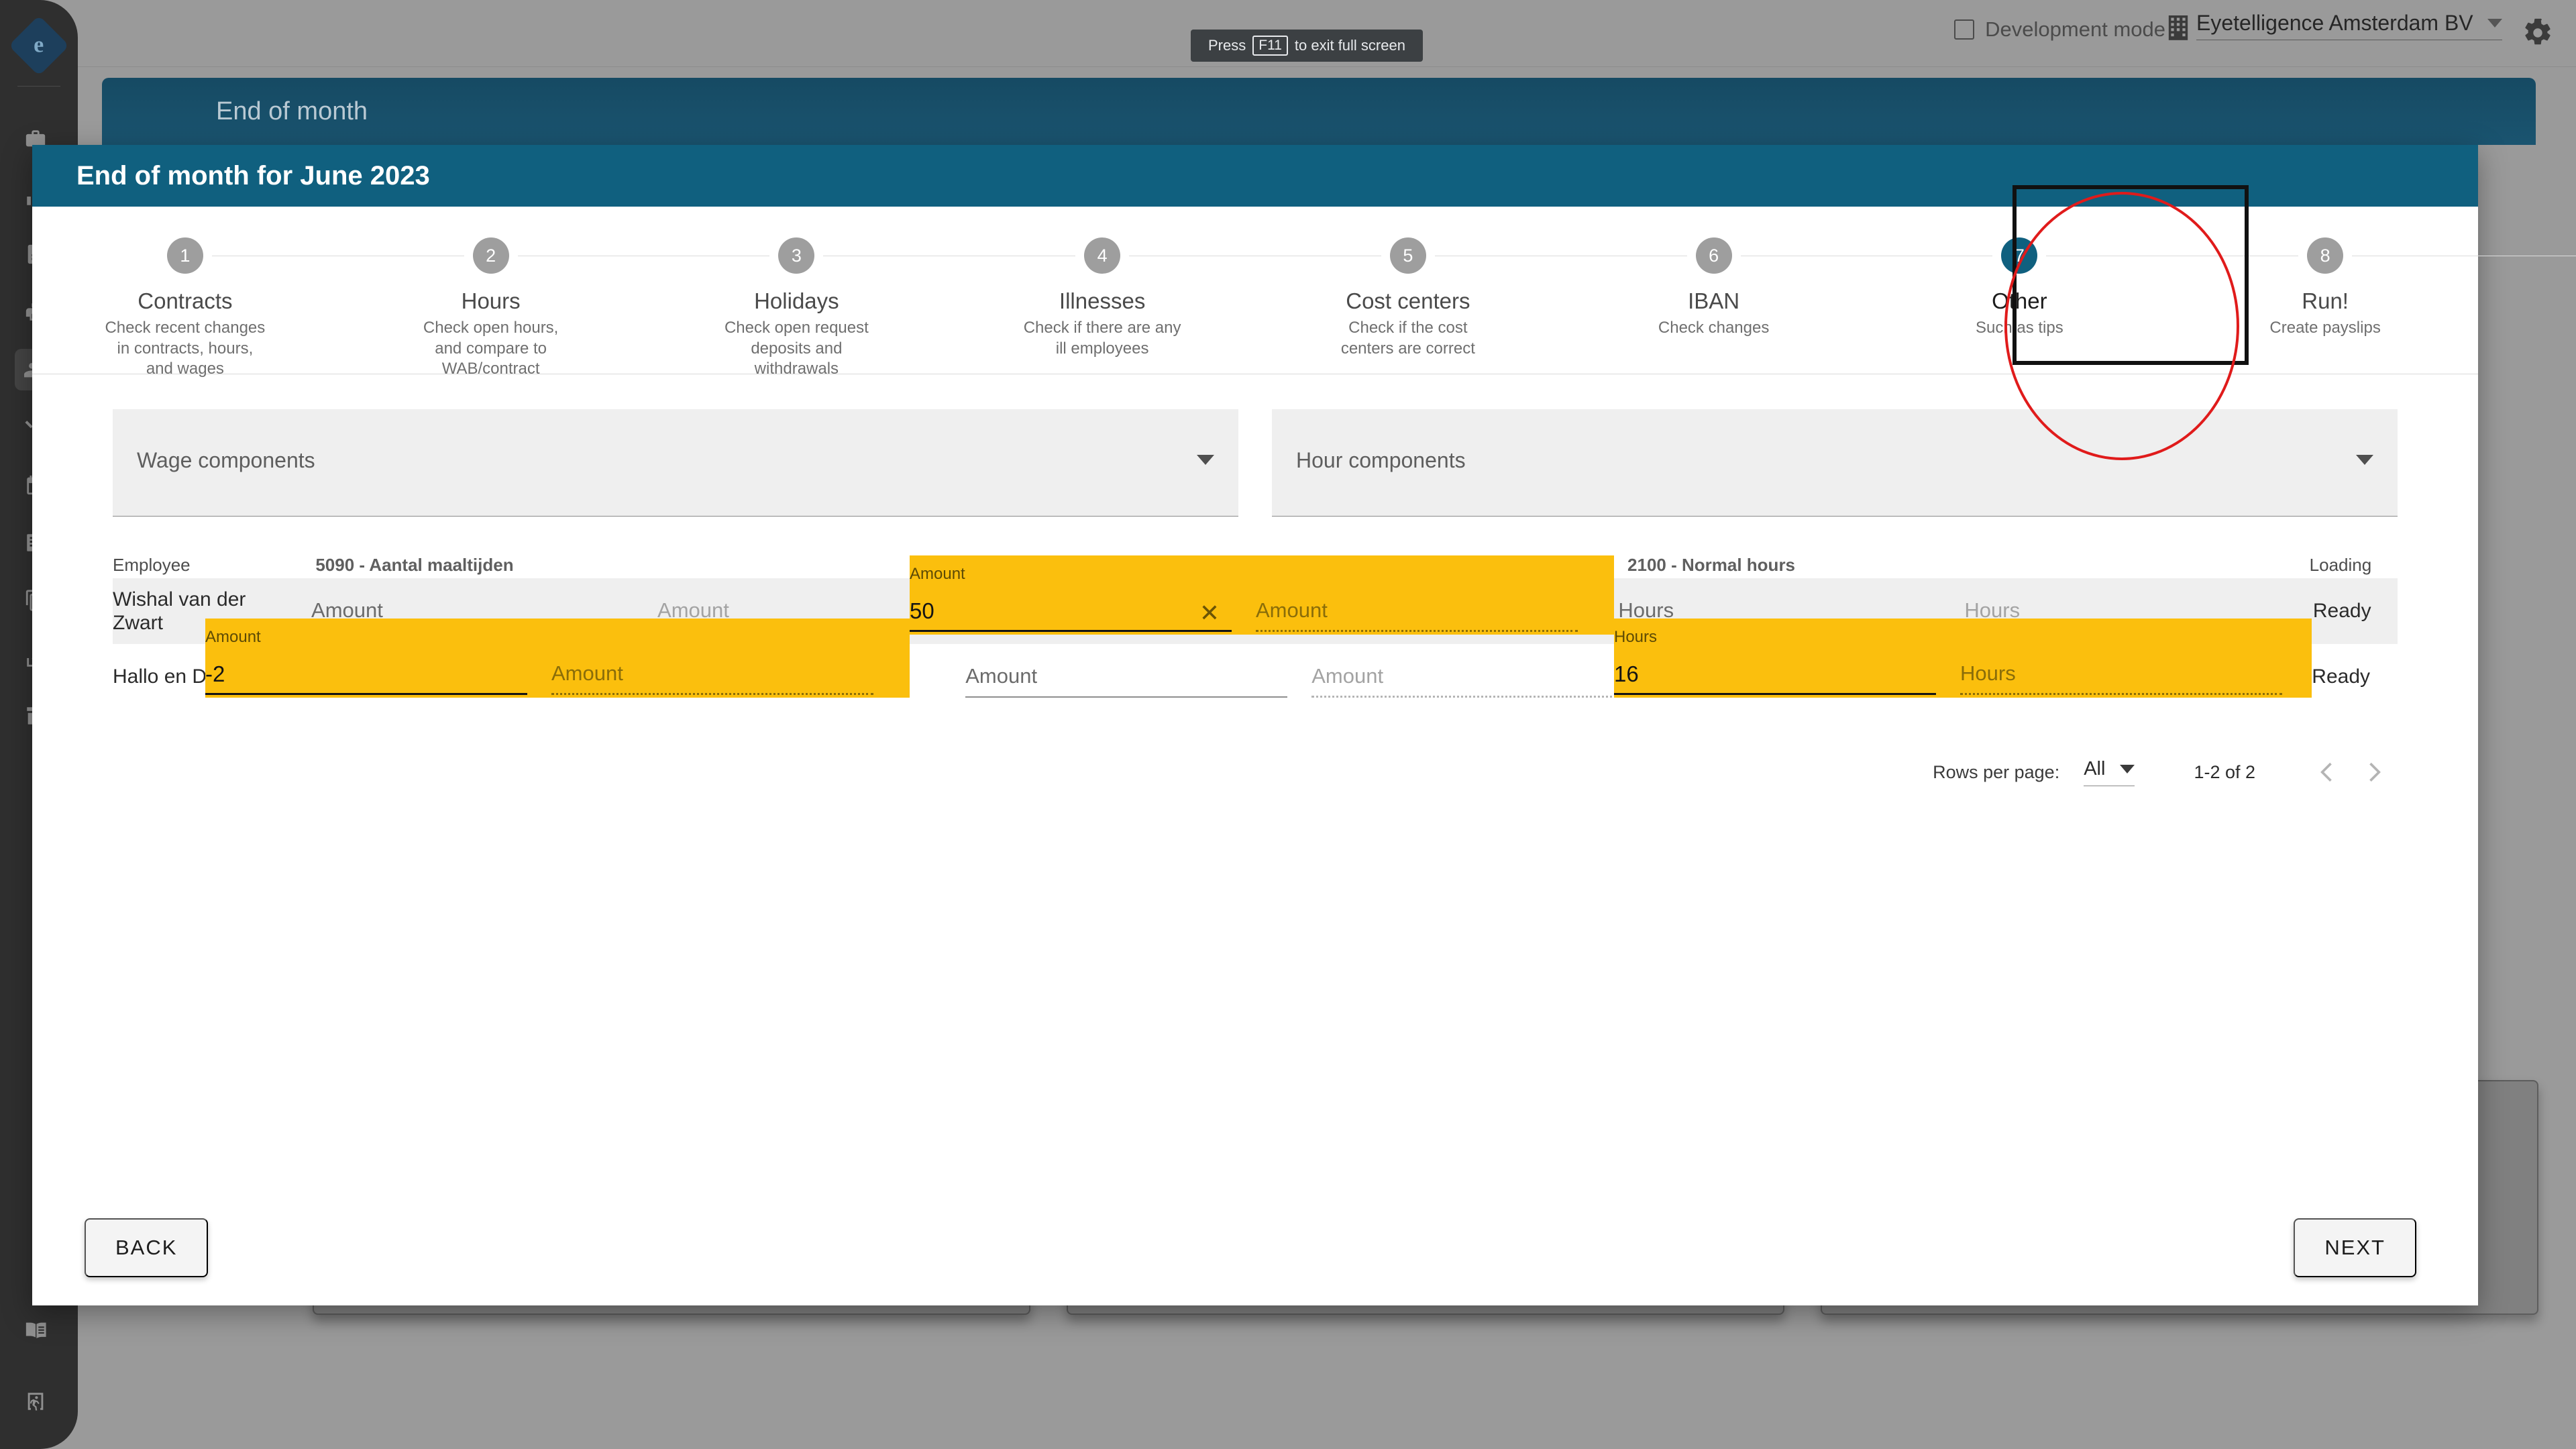  I want to click on development-mode-toggle: Development mode, so click(2059, 29).